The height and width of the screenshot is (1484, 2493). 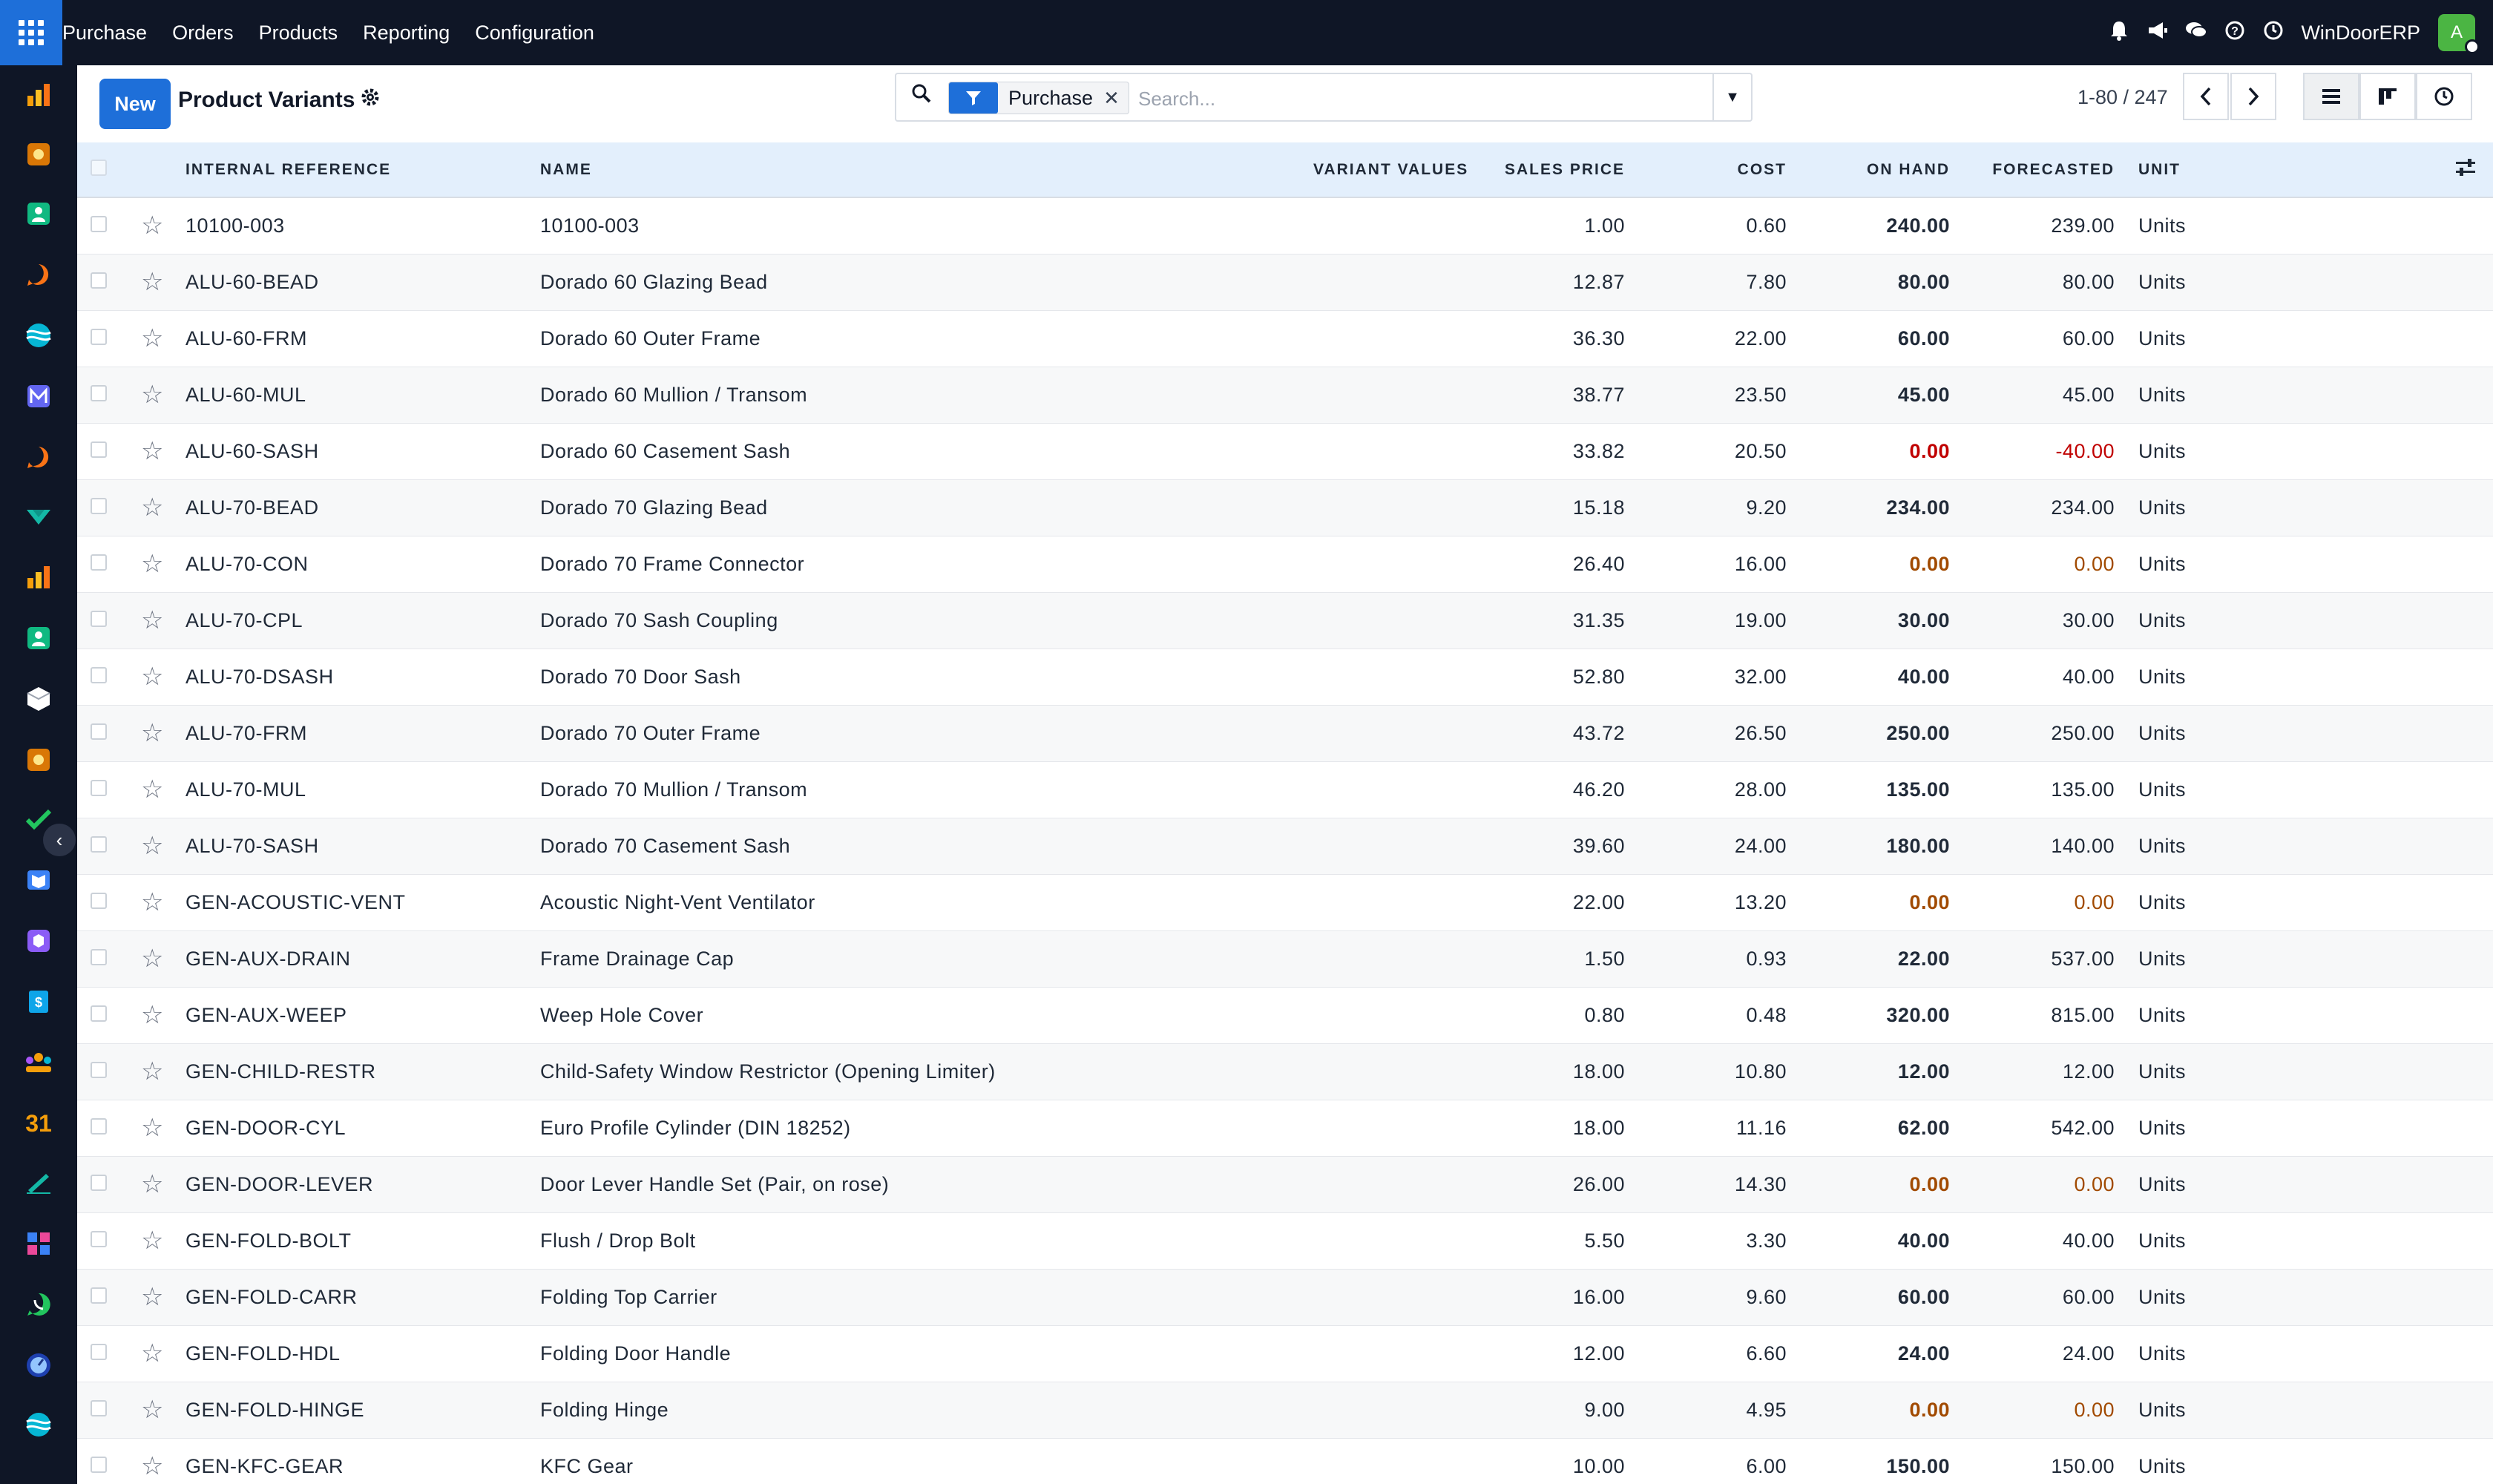 I want to click on knowledge-app-icon, so click(x=38, y=880).